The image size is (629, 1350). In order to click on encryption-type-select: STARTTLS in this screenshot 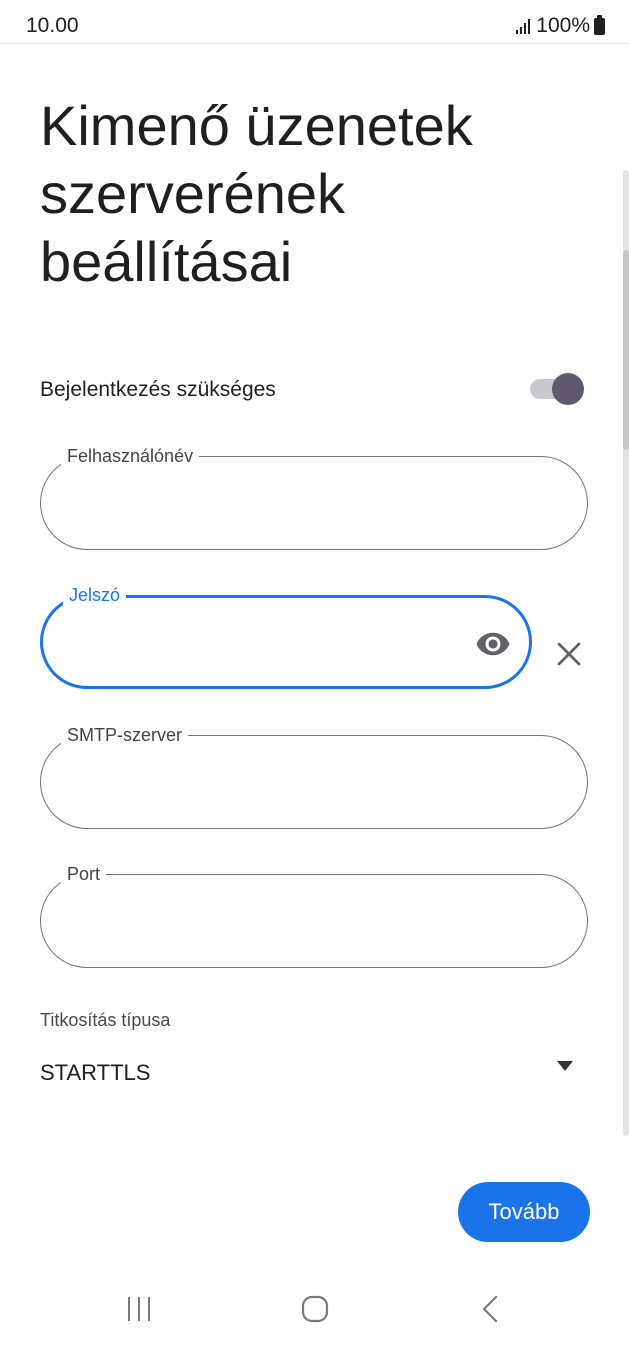, I will do `click(310, 1072)`.